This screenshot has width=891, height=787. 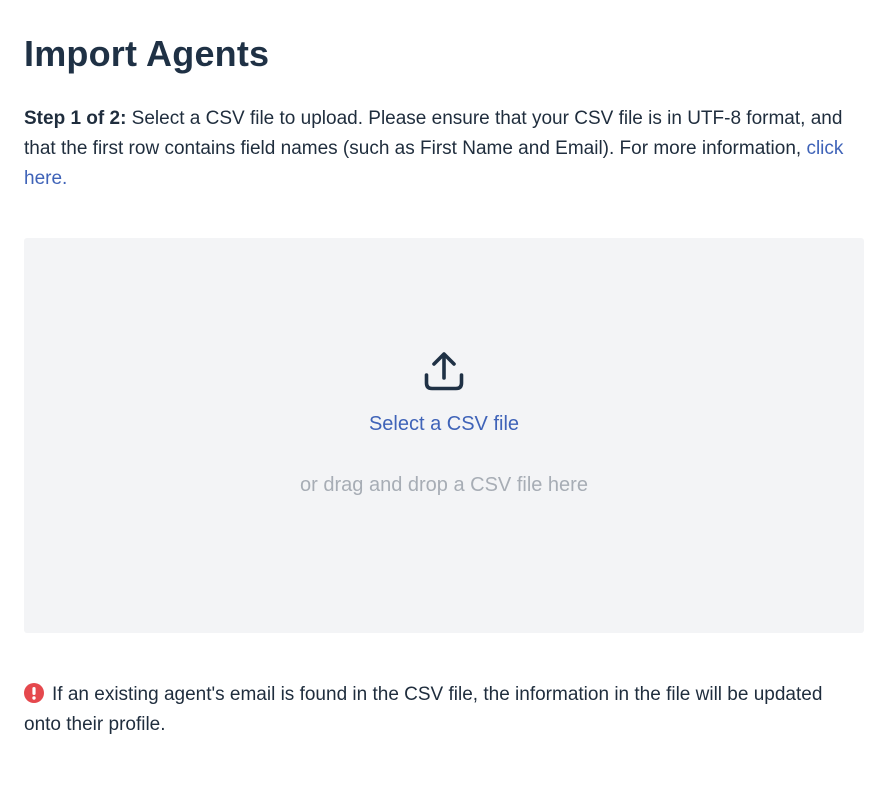 I want to click on drag-drop-hint: or drag and drop a CSV file here, so click(x=444, y=485).